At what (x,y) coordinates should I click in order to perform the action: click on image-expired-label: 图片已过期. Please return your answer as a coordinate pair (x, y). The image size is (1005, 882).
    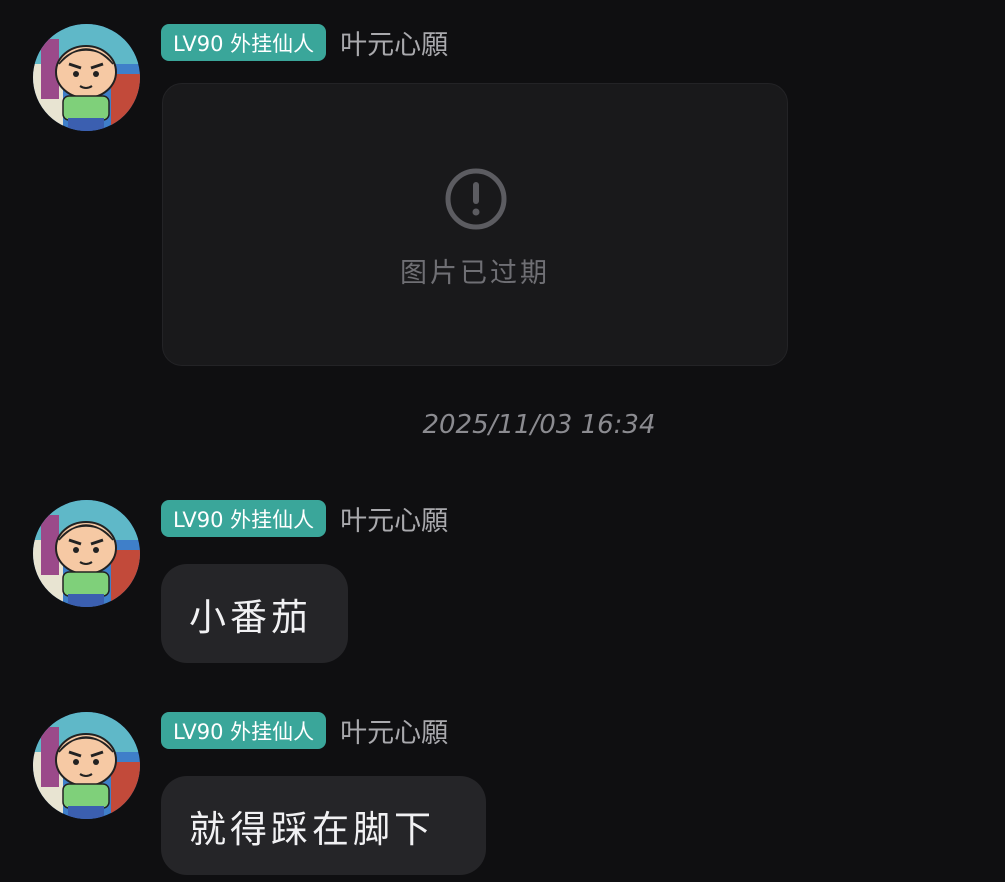
    Looking at the image, I should click on (475, 273).